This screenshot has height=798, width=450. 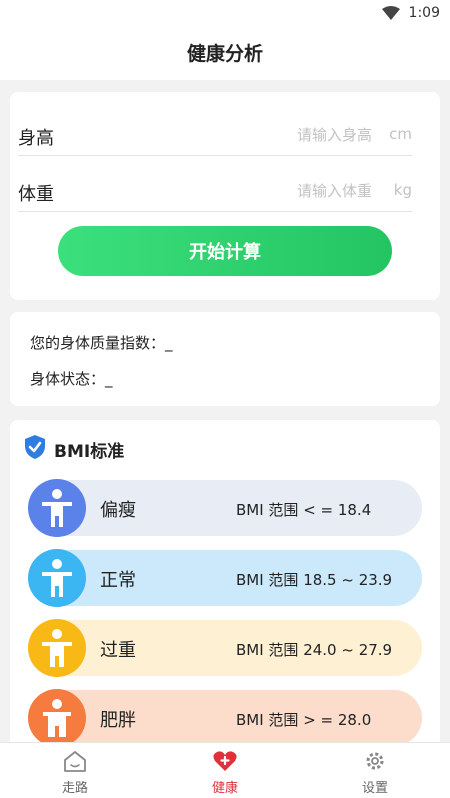 I want to click on bmi-row-overweight: 过重 BMI 范围 24.0 ~ 27.9, so click(x=225, y=648).